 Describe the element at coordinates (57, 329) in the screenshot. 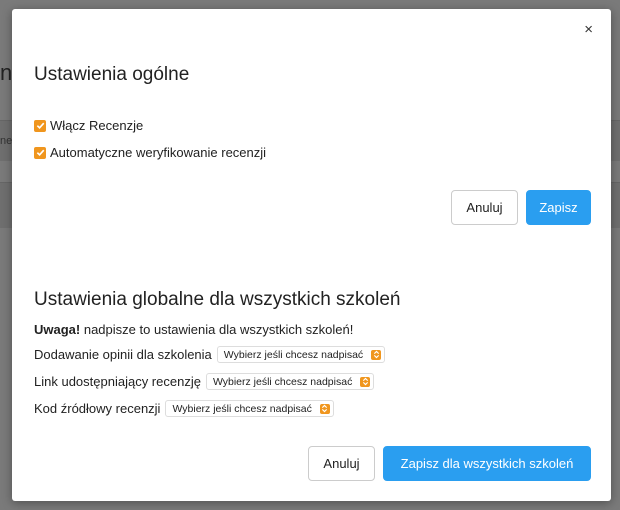

I see `warning-bold: Uwaga!` at that location.